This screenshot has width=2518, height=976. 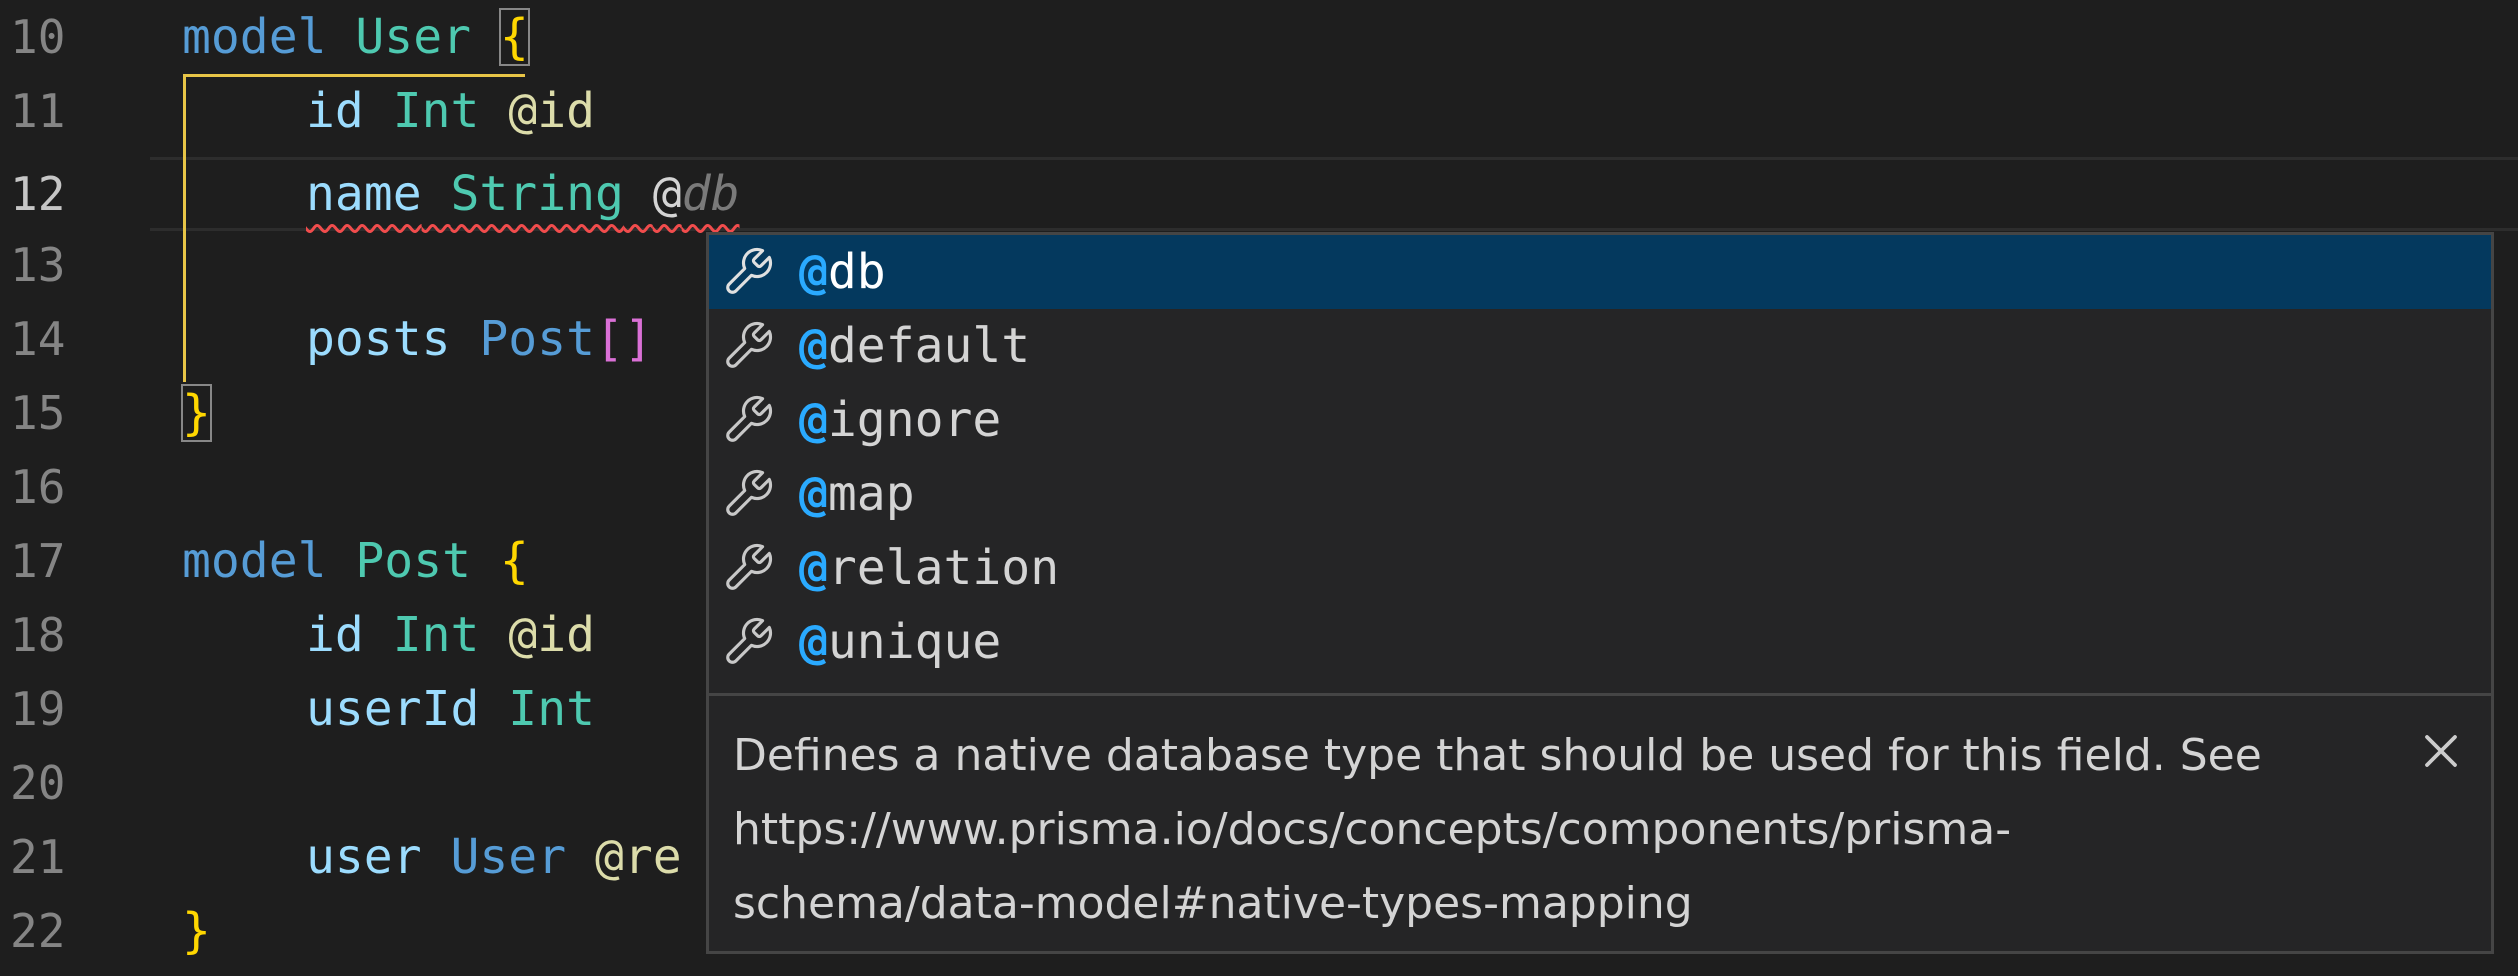 I want to click on field-name: userId, so click(x=393, y=709).